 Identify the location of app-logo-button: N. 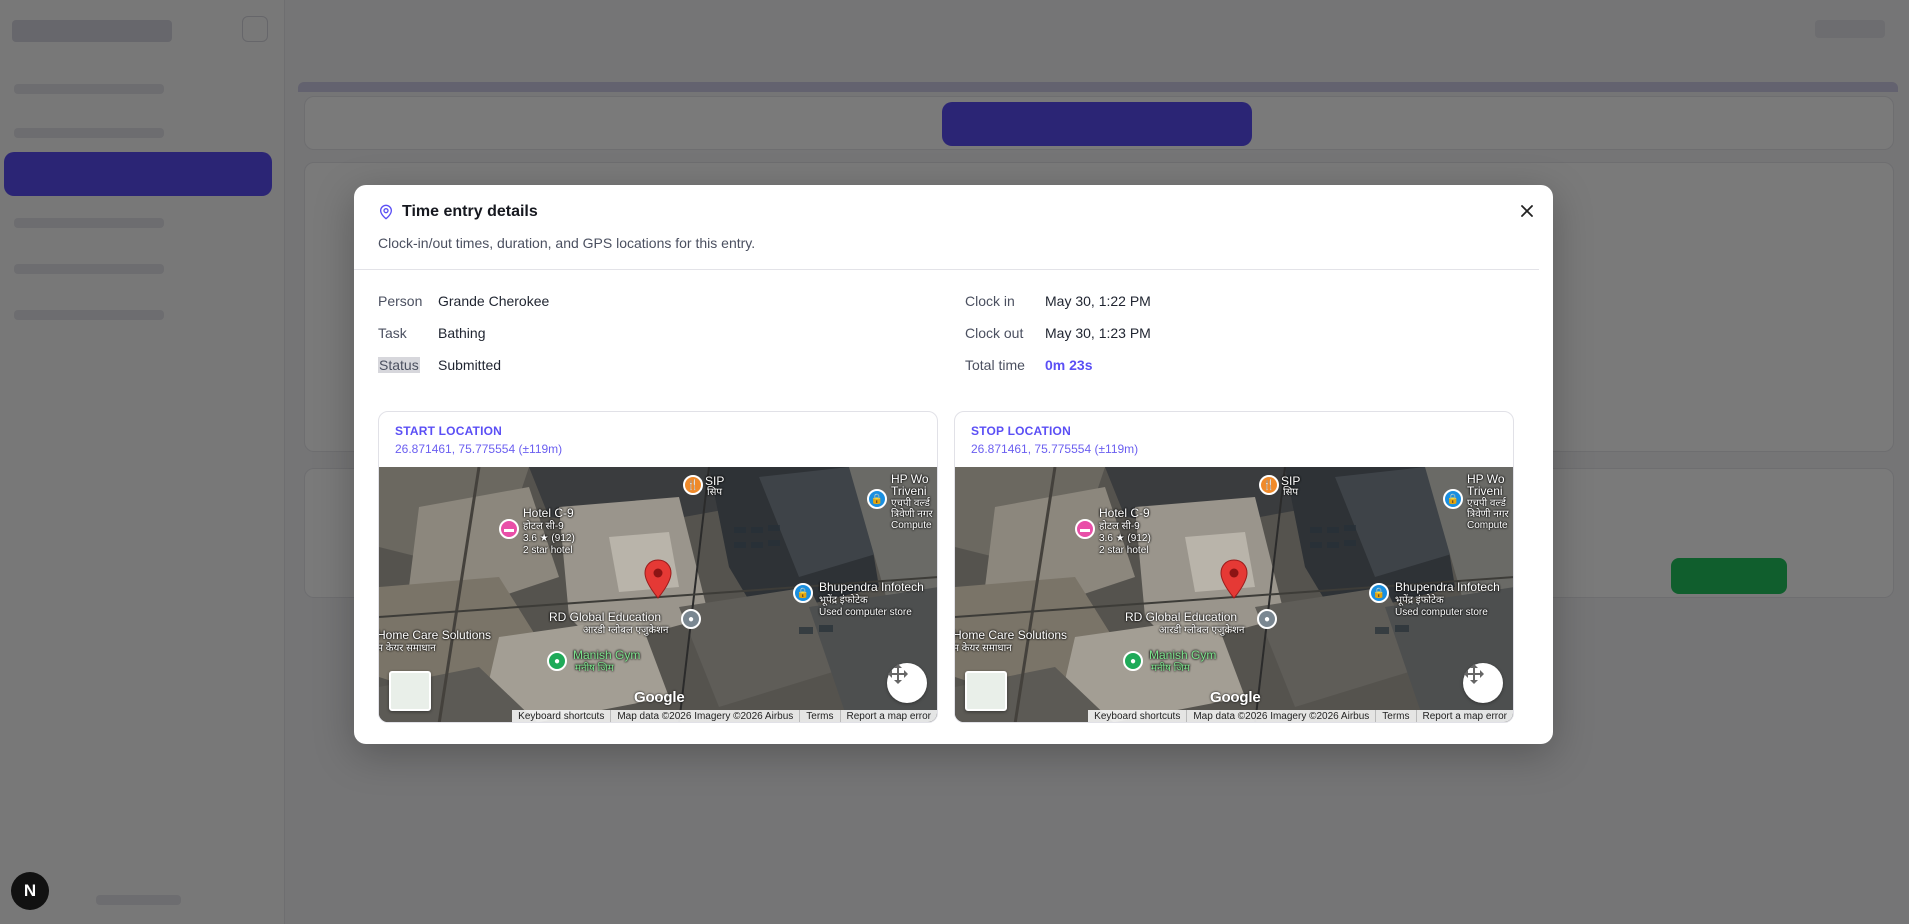
(30, 891).